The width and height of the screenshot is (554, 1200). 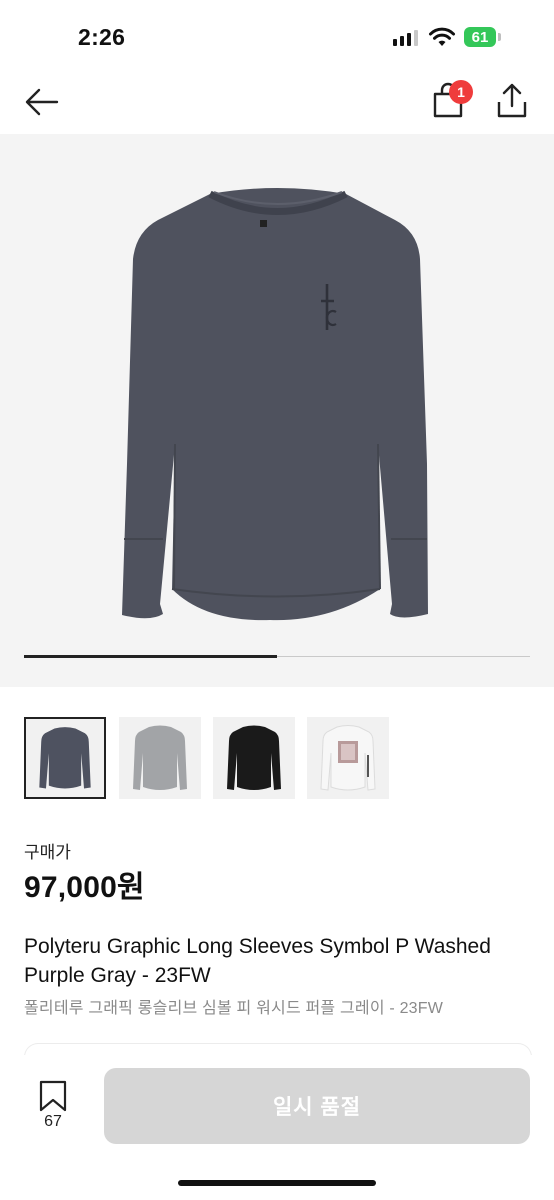 I want to click on share-icon, so click(x=512, y=100).